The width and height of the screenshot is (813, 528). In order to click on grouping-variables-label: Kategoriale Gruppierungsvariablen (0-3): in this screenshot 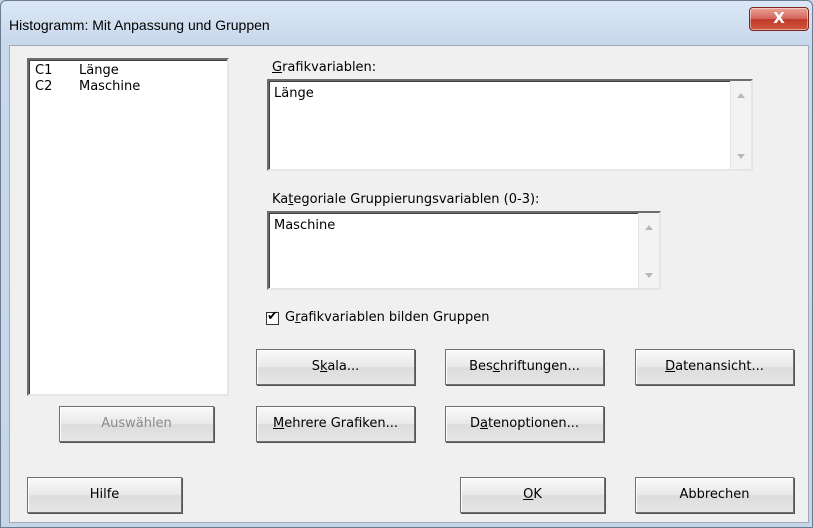, I will do `click(406, 199)`.